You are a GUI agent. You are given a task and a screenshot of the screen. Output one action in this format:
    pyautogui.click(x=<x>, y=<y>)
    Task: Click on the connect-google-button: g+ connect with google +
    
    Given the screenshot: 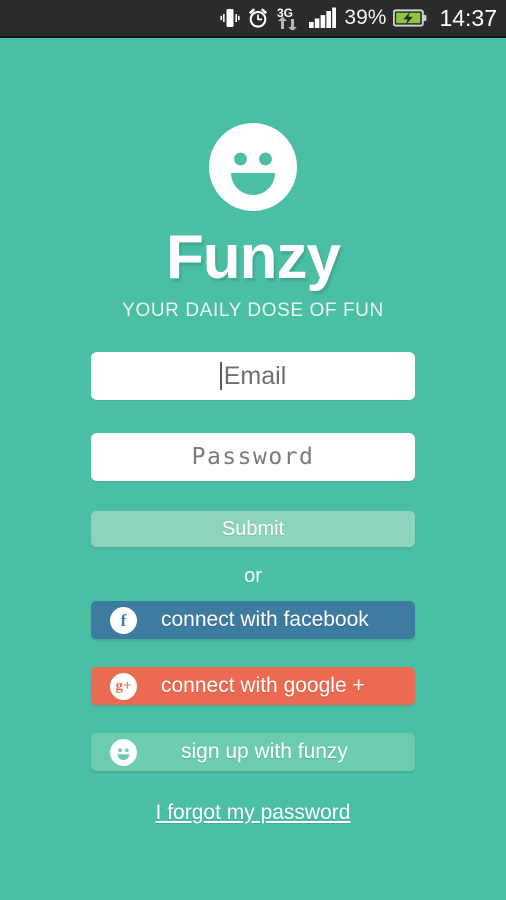 What is the action you would take?
    pyautogui.click(x=253, y=686)
    